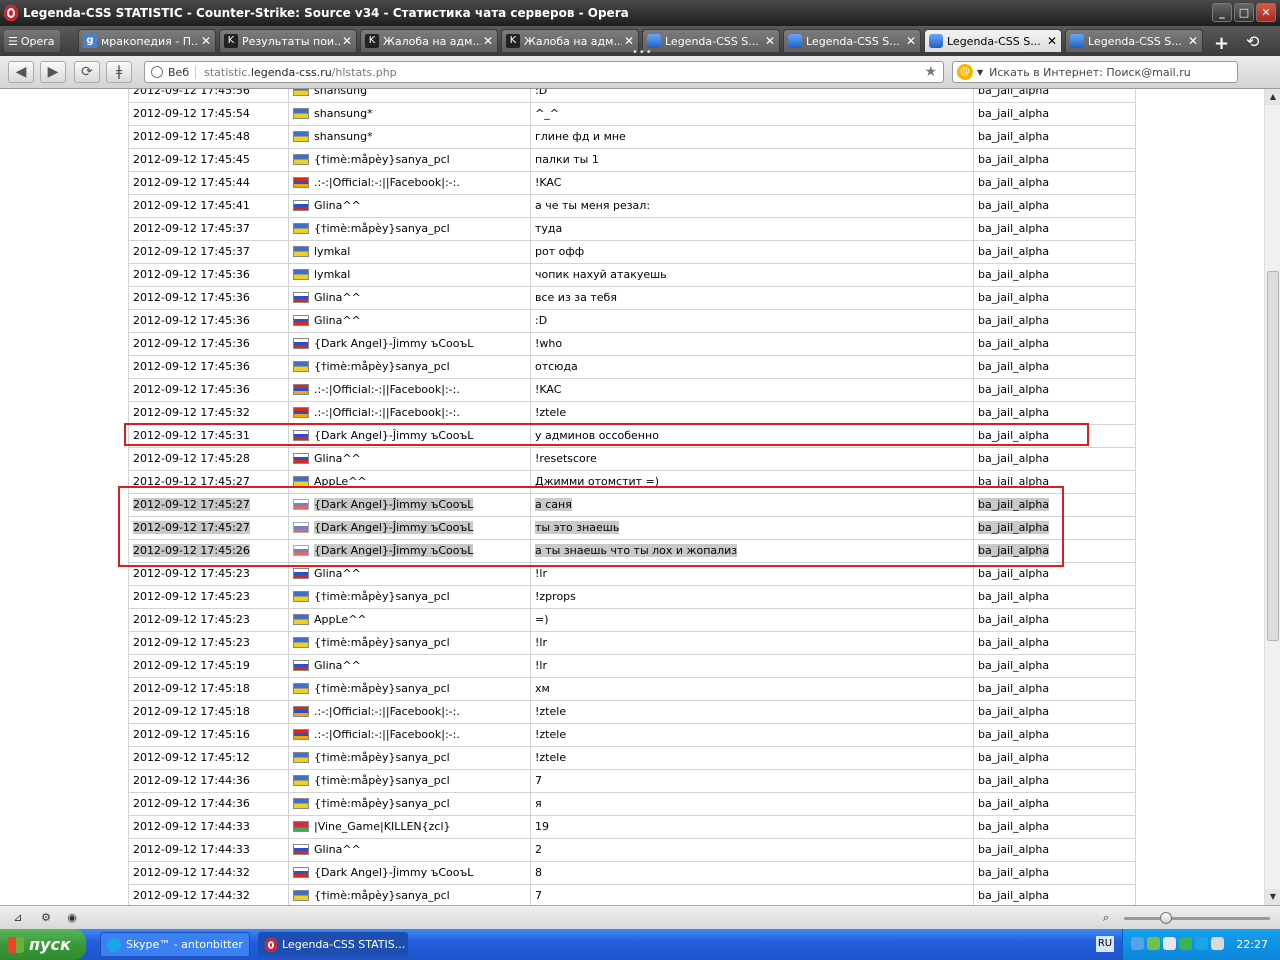 This screenshot has width=1280, height=960. I want to click on skype-tray-icon, so click(1201, 943).